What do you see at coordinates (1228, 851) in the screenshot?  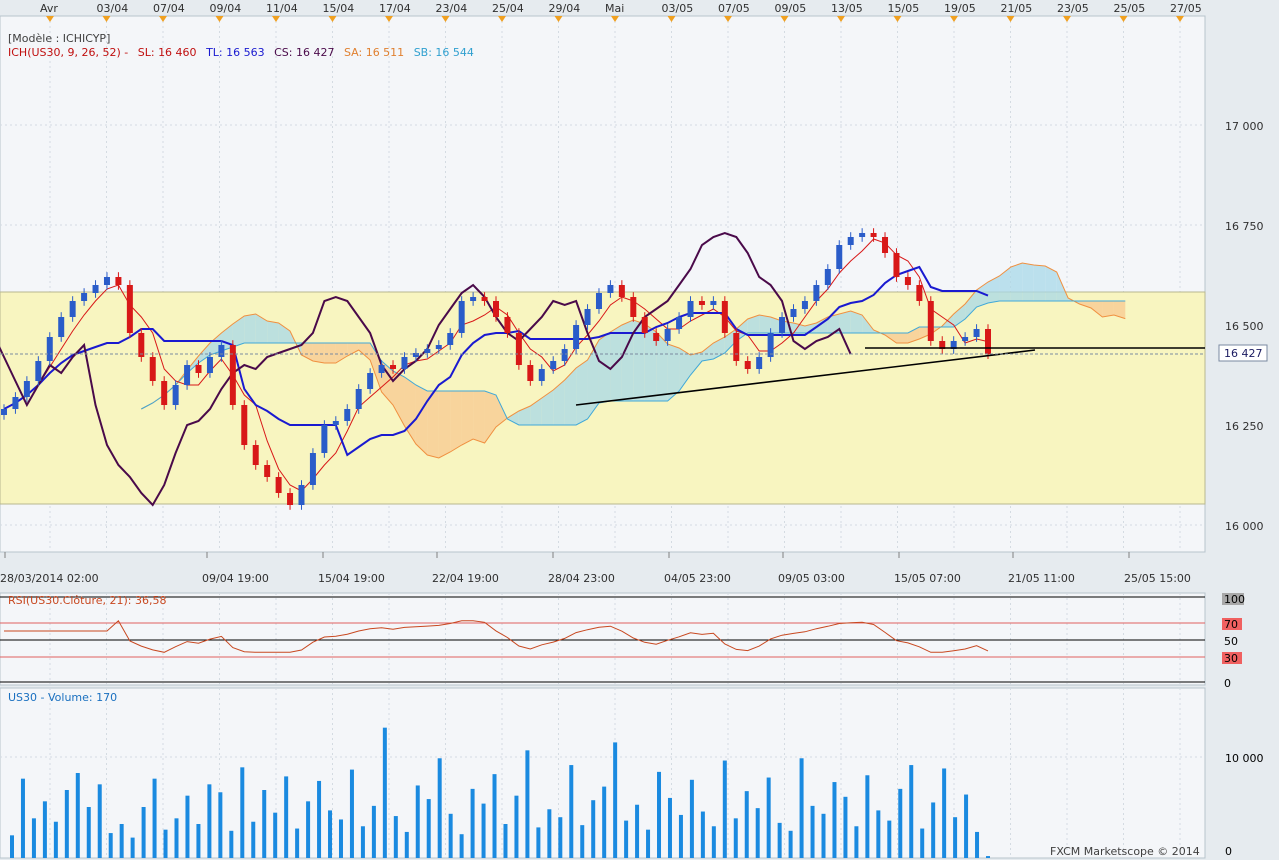 I see `volume-tick: 0` at bounding box center [1228, 851].